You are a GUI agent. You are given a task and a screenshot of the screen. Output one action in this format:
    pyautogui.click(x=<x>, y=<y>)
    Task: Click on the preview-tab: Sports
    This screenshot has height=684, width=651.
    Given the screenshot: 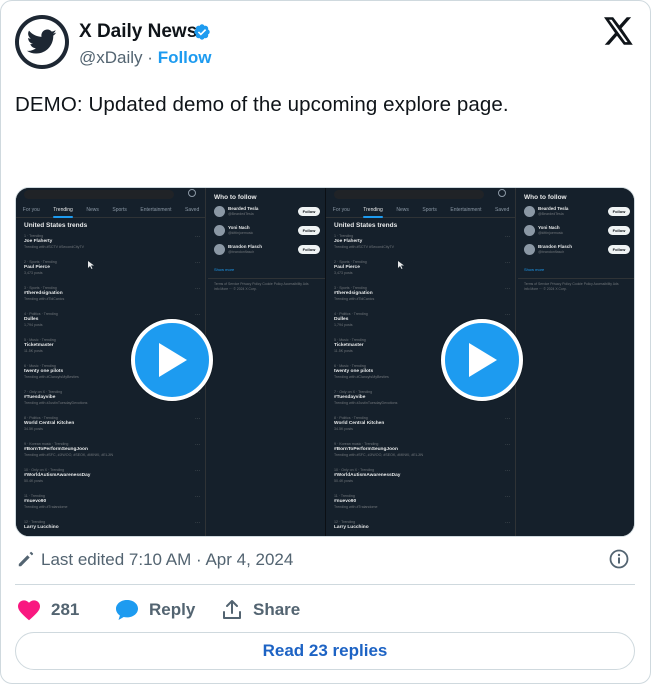 What is the action you would take?
    pyautogui.click(x=119, y=210)
    